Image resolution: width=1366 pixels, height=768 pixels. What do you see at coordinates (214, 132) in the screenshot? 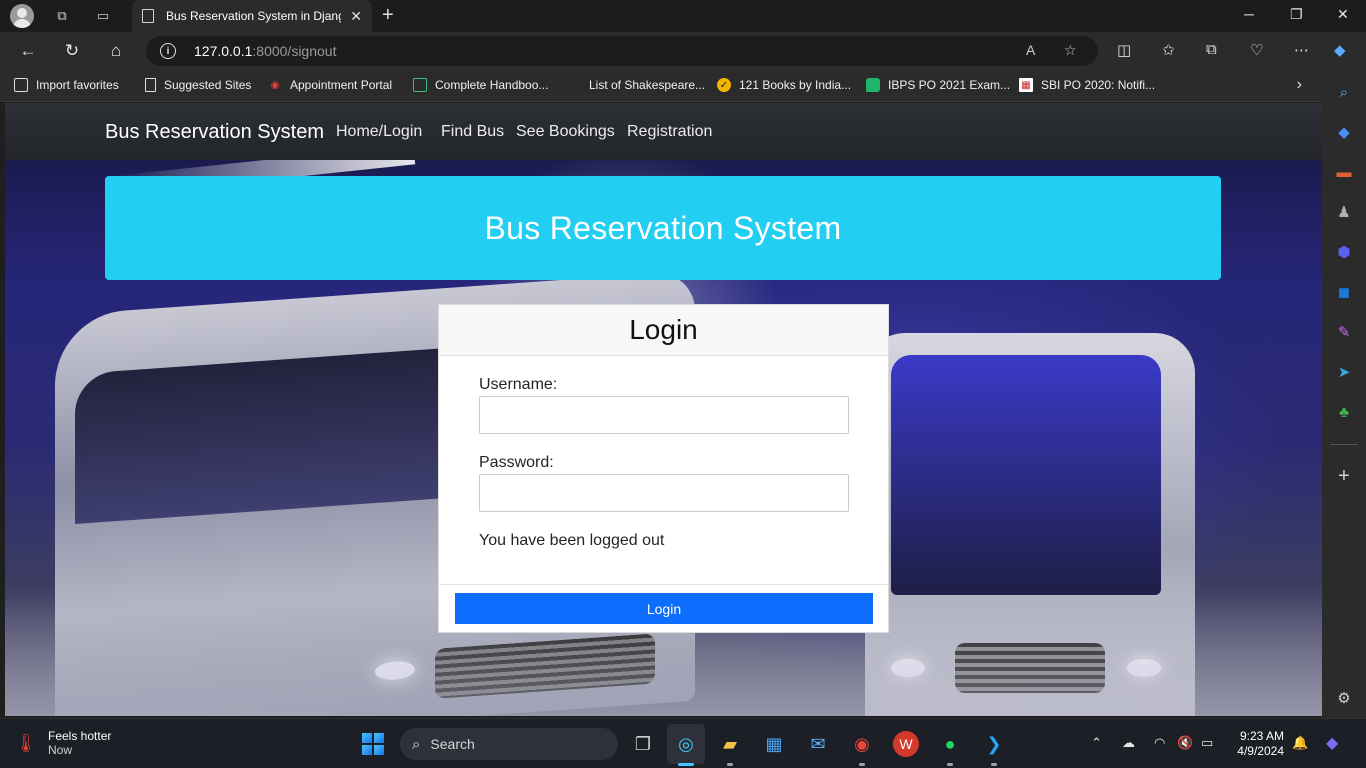
I see `site-brand: Bus Reservation System` at bounding box center [214, 132].